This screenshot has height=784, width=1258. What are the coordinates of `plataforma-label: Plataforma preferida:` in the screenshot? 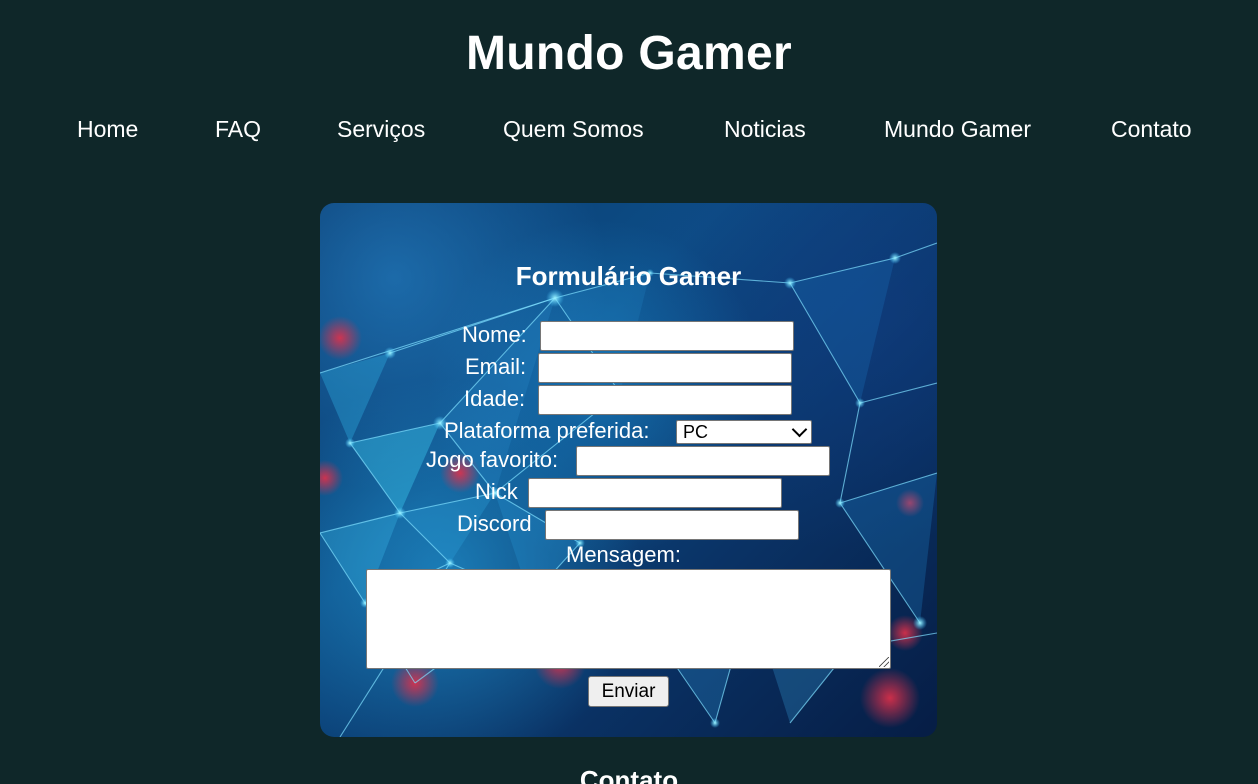 It's located at (547, 430).